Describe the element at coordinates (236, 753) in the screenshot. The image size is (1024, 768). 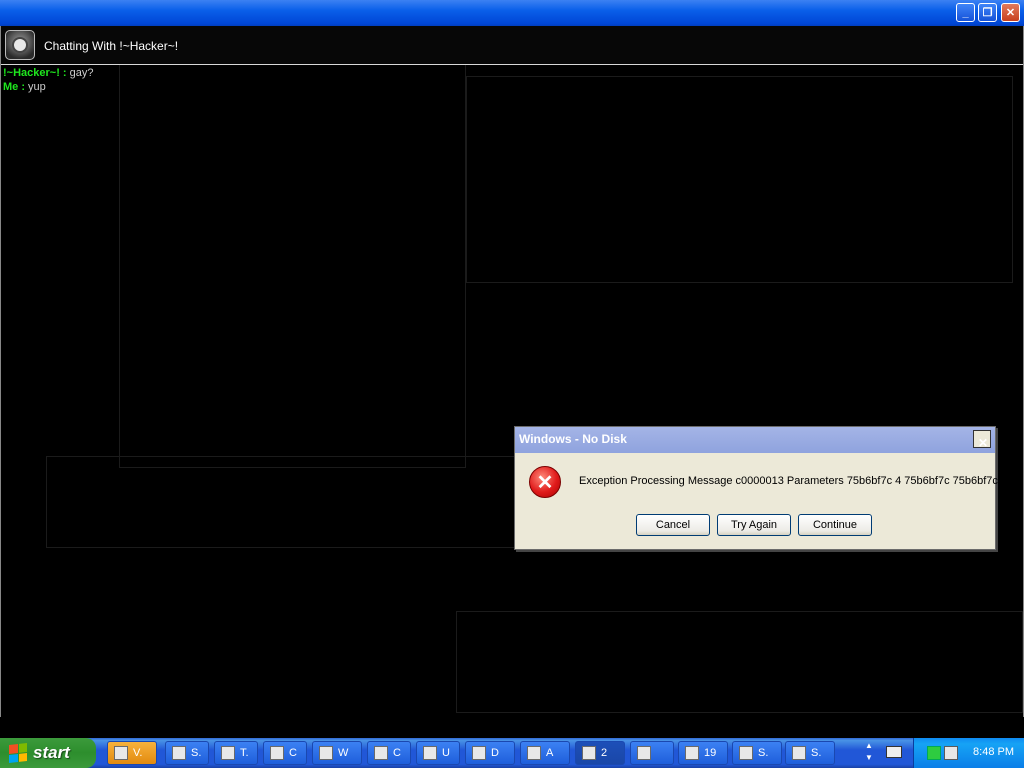
I see `taskbar-button: T.` at that location.